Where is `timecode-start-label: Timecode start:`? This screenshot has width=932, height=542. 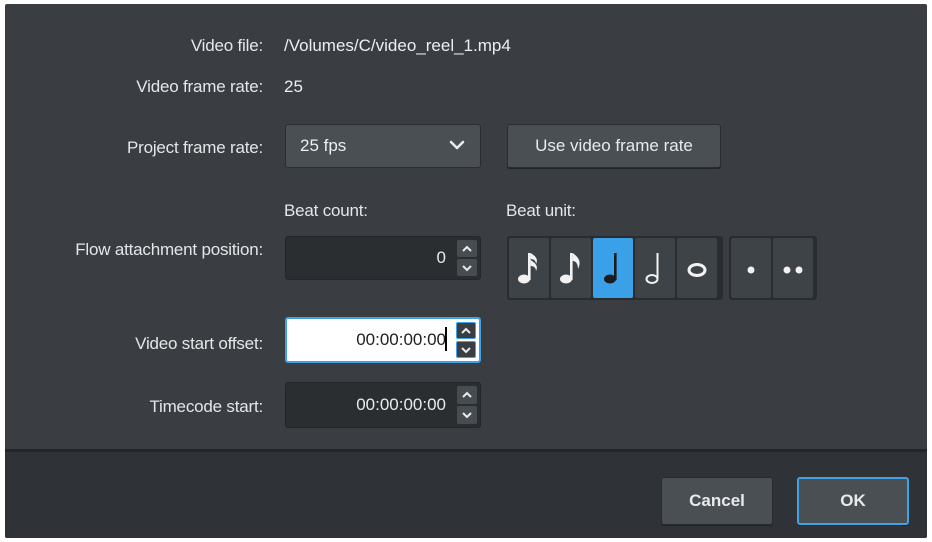 timecode-start-label: Timecode start: is located at coordinates (206, 406).